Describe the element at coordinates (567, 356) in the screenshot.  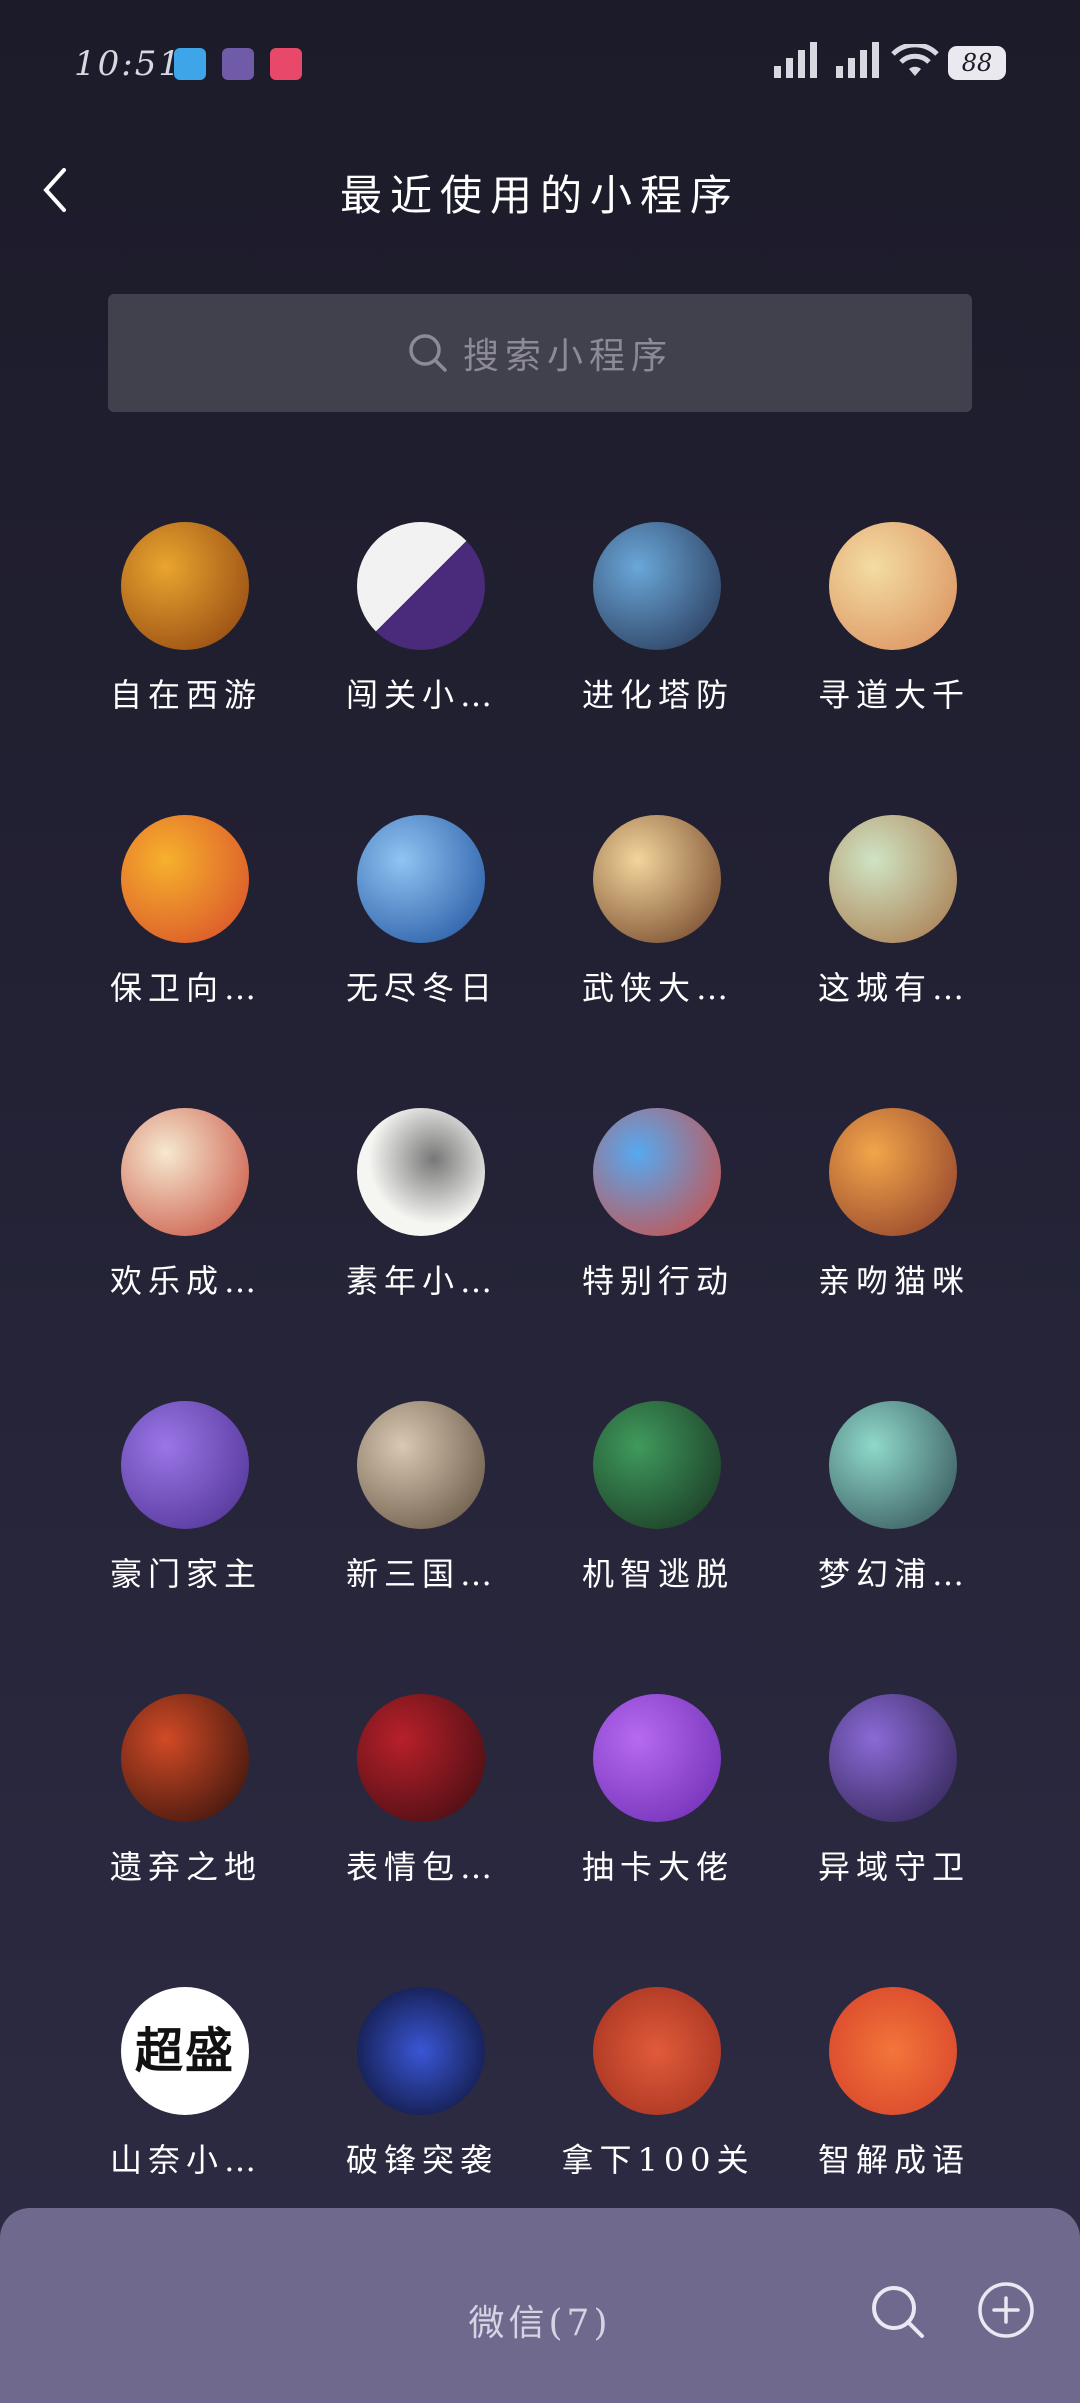
I see `search-placeholder: 搜索小程序` at that location.